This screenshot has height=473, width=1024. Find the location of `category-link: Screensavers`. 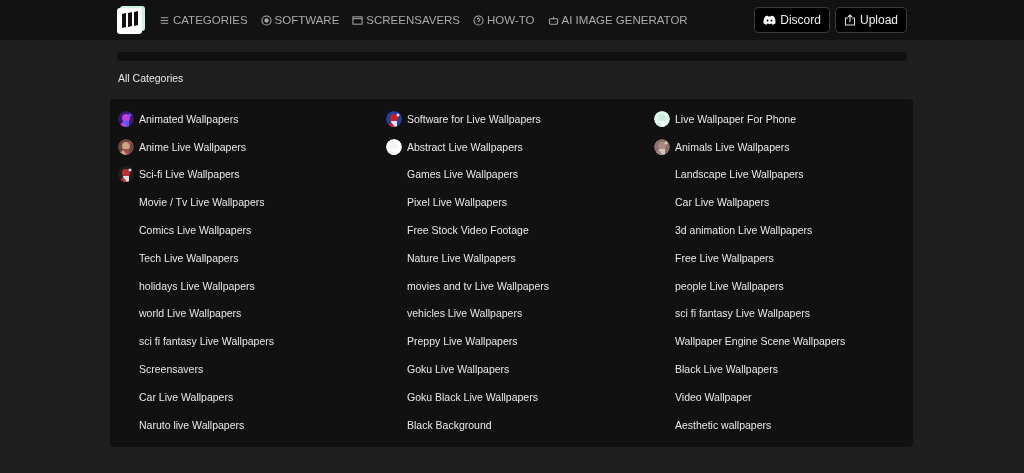

category-link: Screensavers is located at coordinates (171, 369).